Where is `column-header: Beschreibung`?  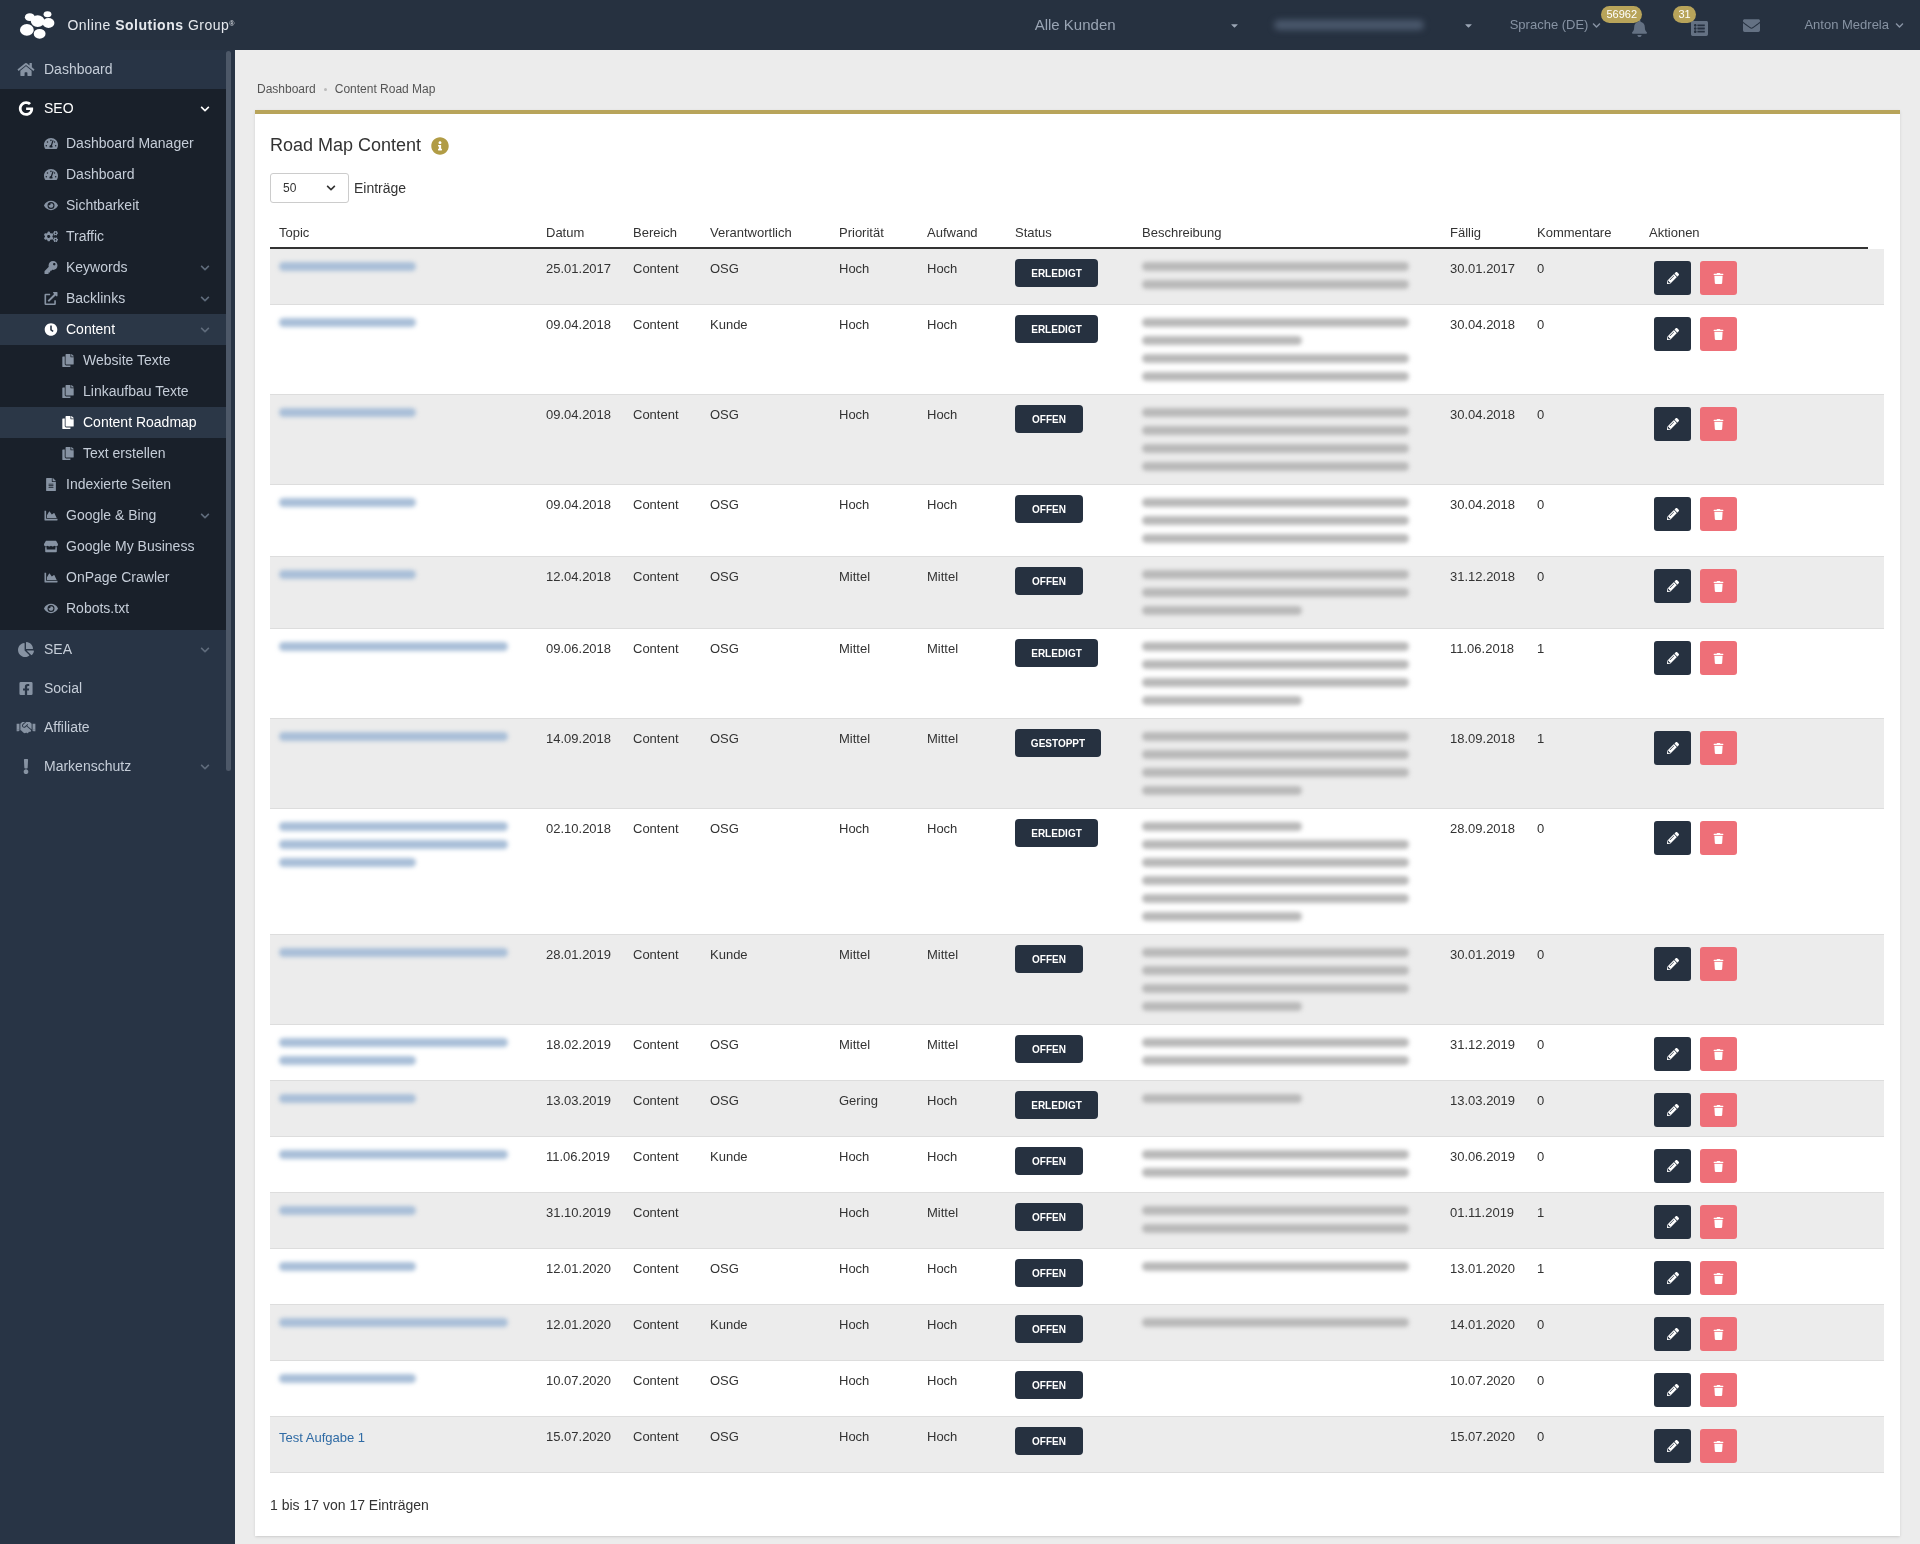 column-header: Beschreibung is located at coordinates (1182, 232).